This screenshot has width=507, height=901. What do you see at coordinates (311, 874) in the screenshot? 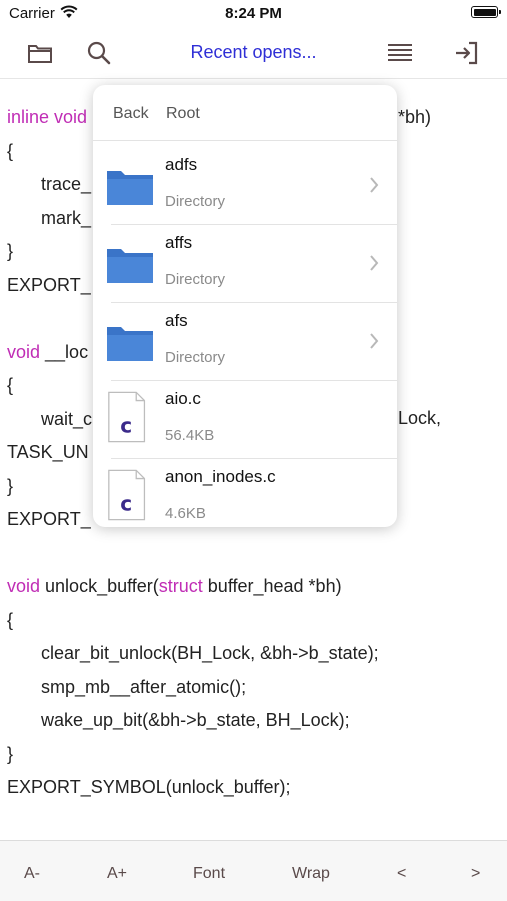
I see `wrap-button: Wrap` at bounding box center [311, 874].